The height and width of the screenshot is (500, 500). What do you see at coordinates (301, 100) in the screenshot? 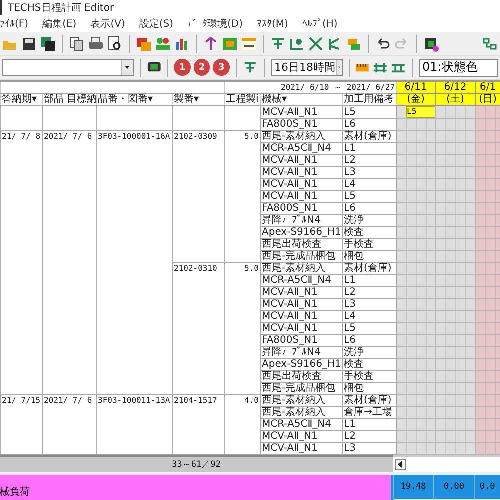
I see `column-header: 機械▾` at bounding box center [301, 100].